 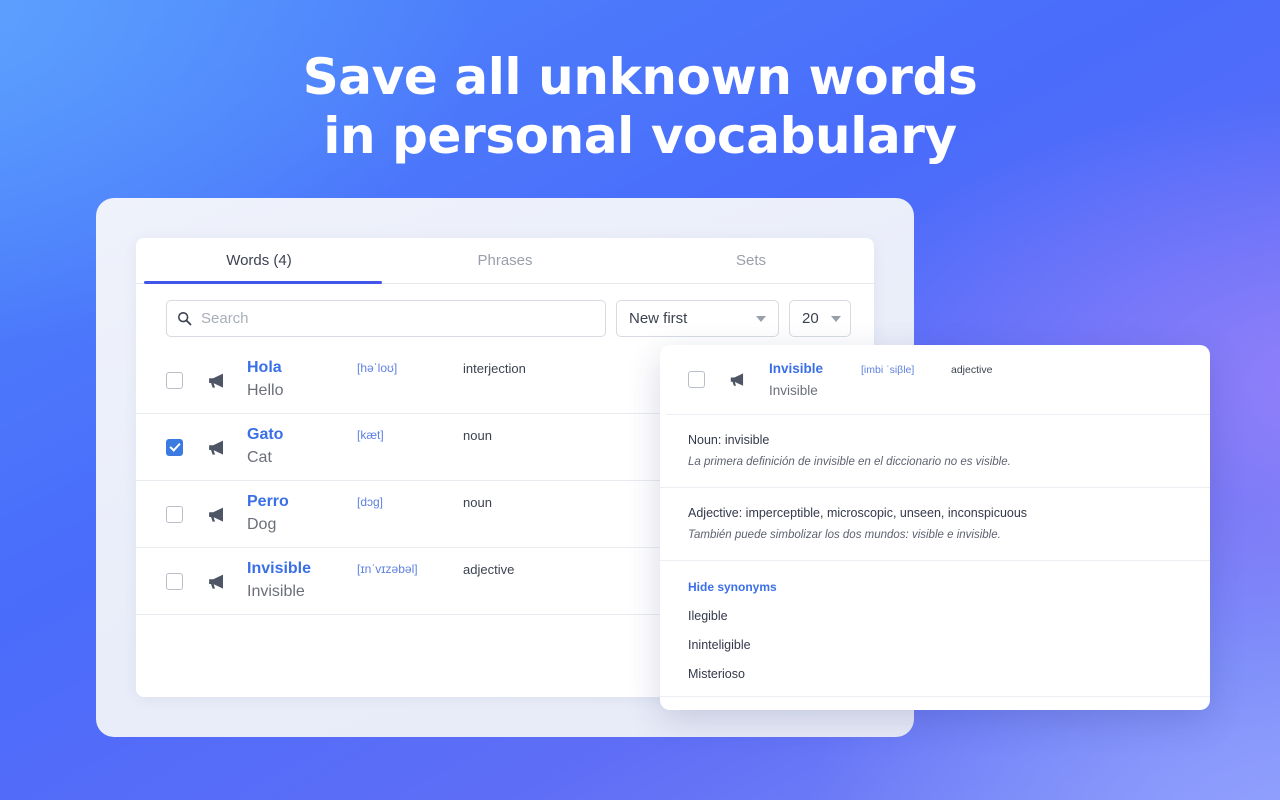 What do you see at coordinates (265, 390) in the screenshot?
I see `word-translation: Hello` at bounding box center [265, 390].